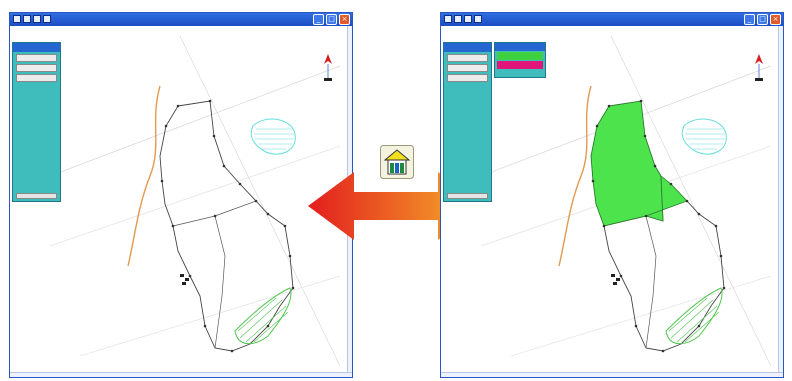 The width and height of the screenshot is (792, 381). What do you see at coordinates (780, 201) in the screenshot?
I see `vertical-scrollbar` at bounding box center [780, 201].